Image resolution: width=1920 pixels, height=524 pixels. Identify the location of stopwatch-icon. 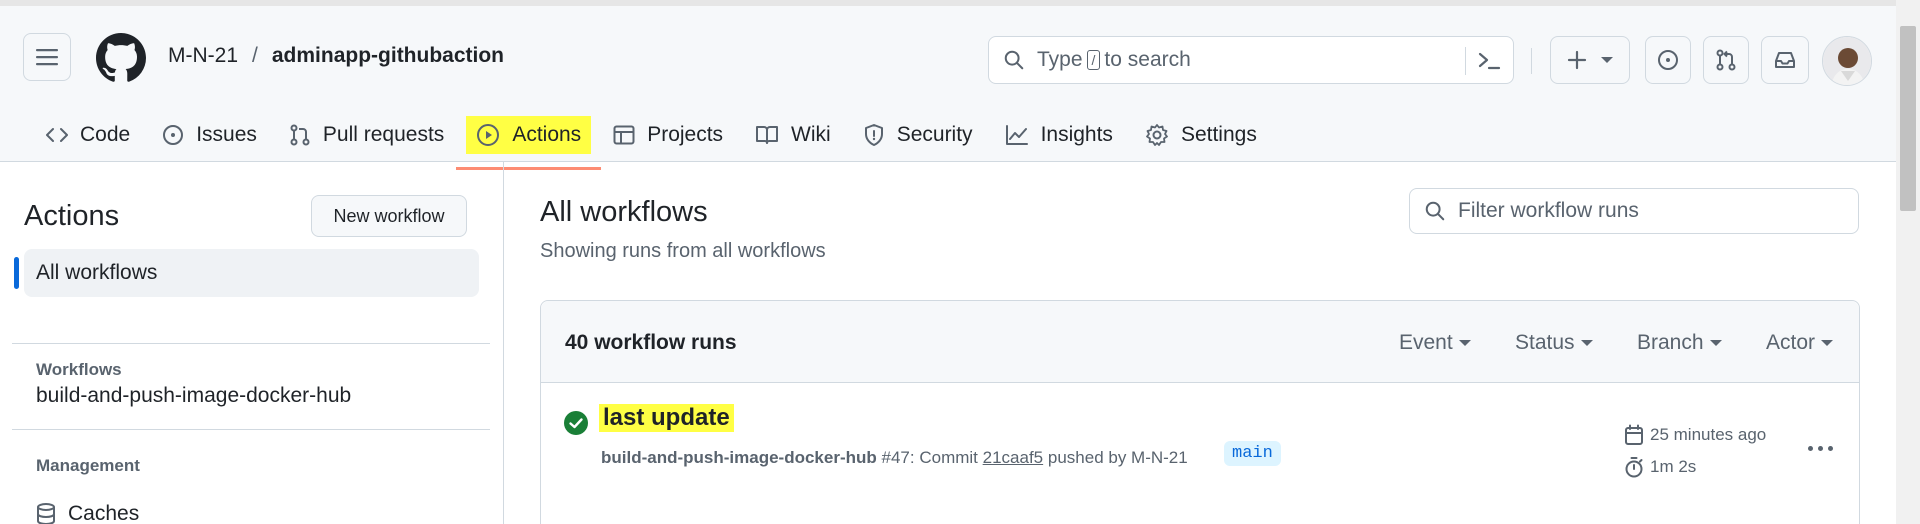
(1634, 467).